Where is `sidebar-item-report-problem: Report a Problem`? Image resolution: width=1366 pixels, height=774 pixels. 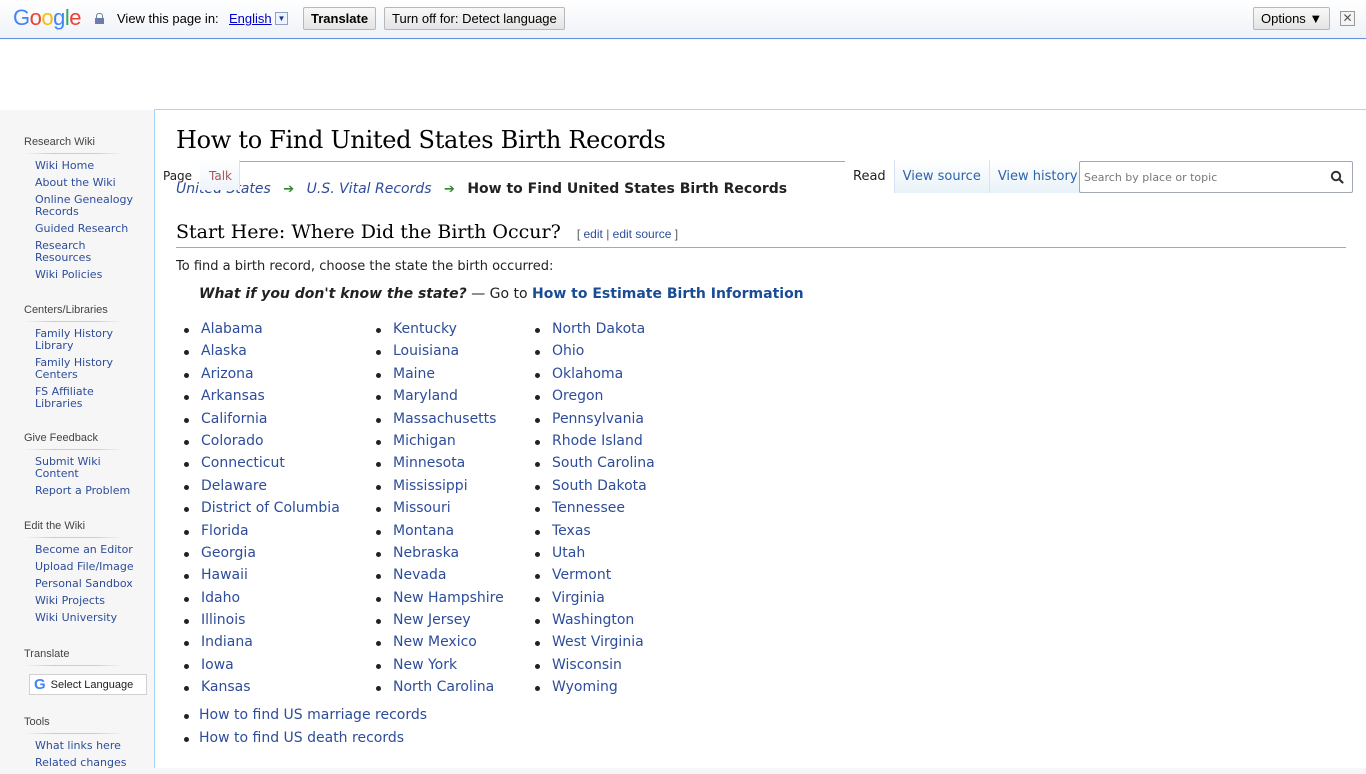 sidebar-item-report-problem: Report a Problem is located at coordinates (85, 491).